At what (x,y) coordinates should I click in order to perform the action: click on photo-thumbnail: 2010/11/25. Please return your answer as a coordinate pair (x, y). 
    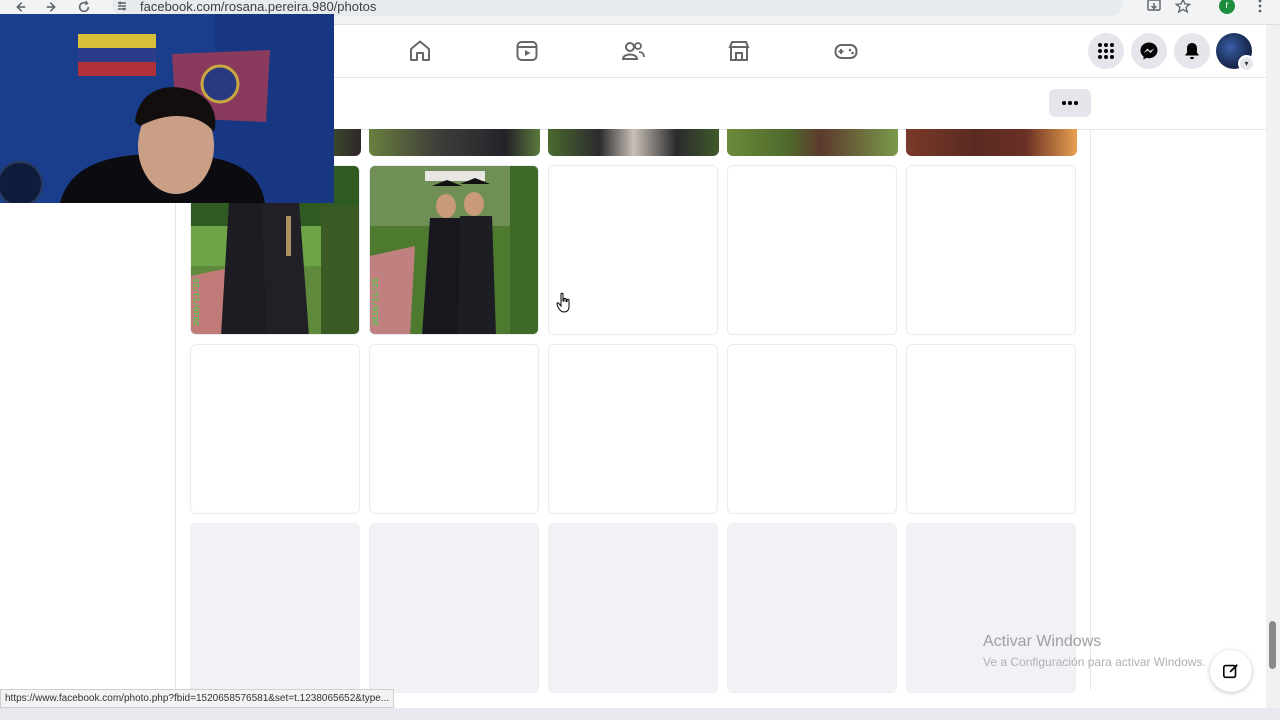
    Looking at the image, I should click on (454, 250).